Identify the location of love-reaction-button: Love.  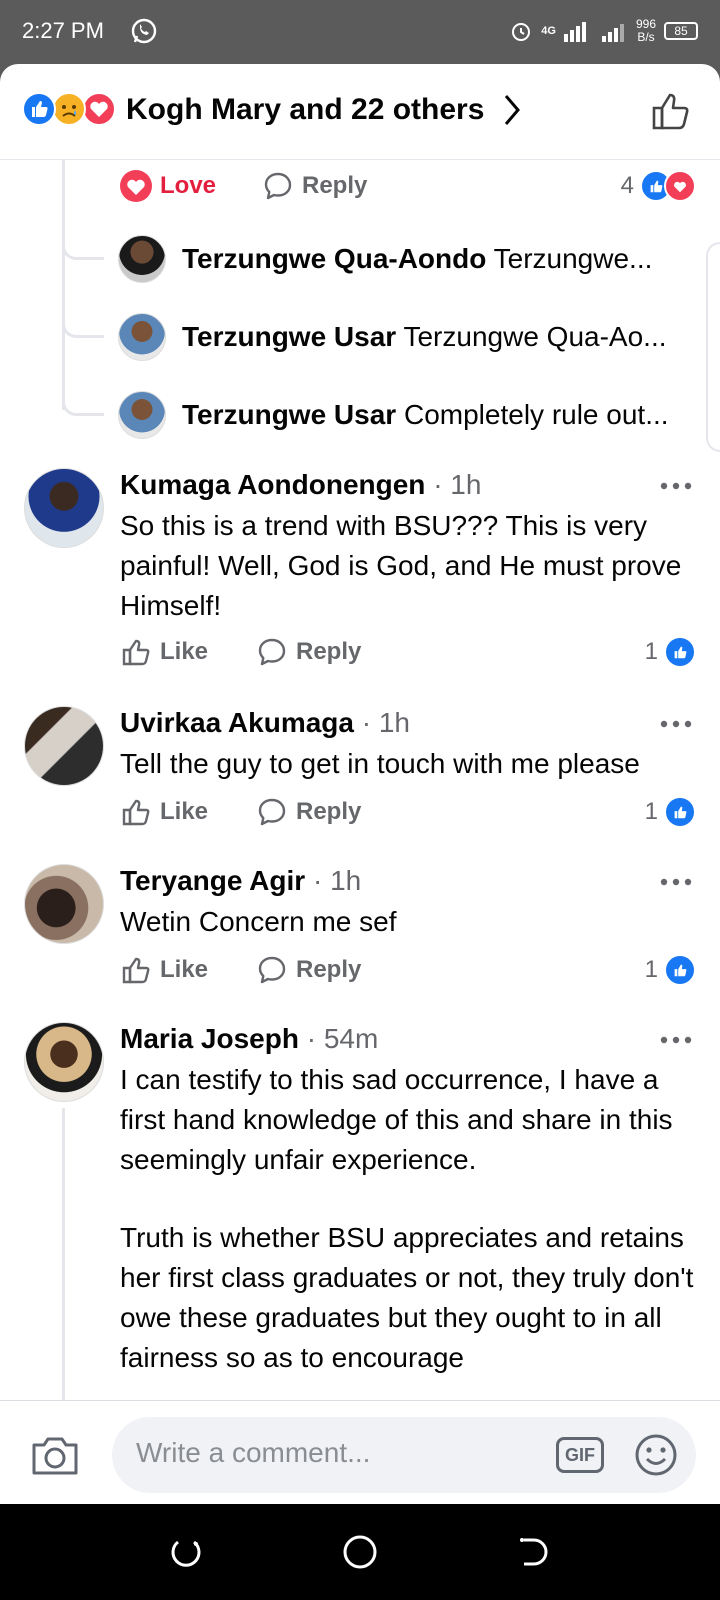
(168, 186).